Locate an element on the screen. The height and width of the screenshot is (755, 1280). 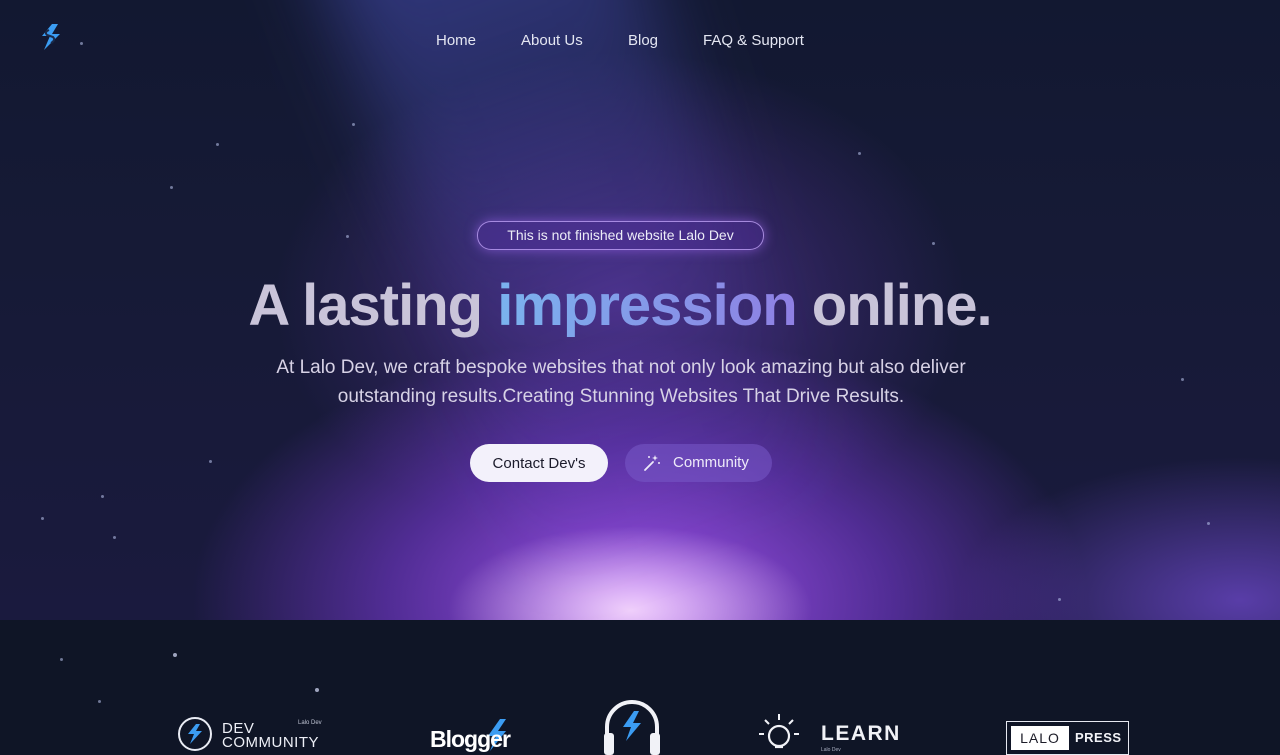
dev-community-line2: COMMUNITY is located at coordinates (270, 742).